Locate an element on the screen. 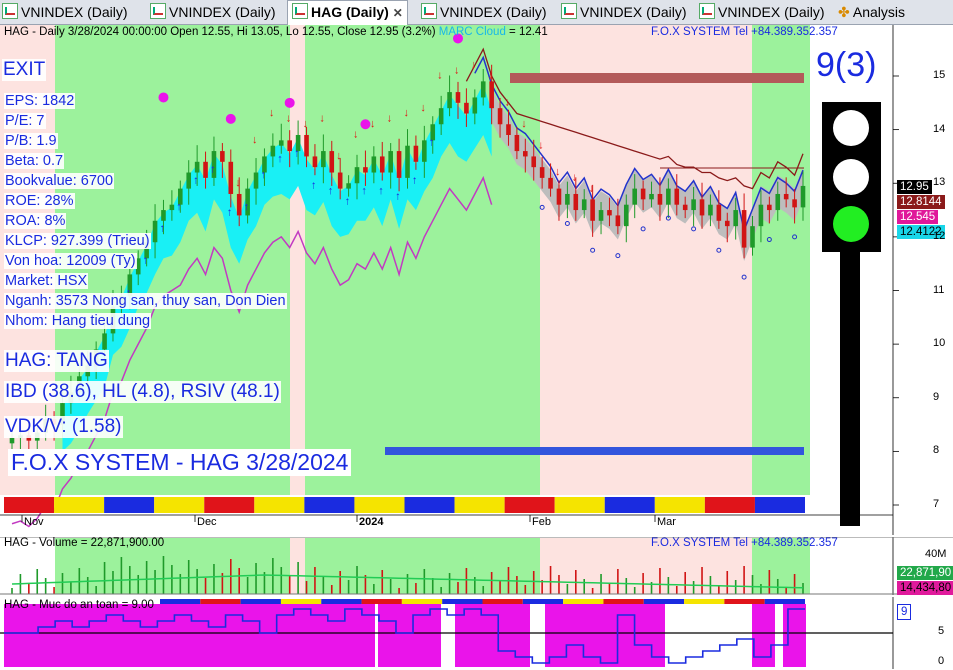 This screenshot has height=670, width=953. volume-header: HAG - Volume = 22,871,900.00 is located at coordinates (84, 543).